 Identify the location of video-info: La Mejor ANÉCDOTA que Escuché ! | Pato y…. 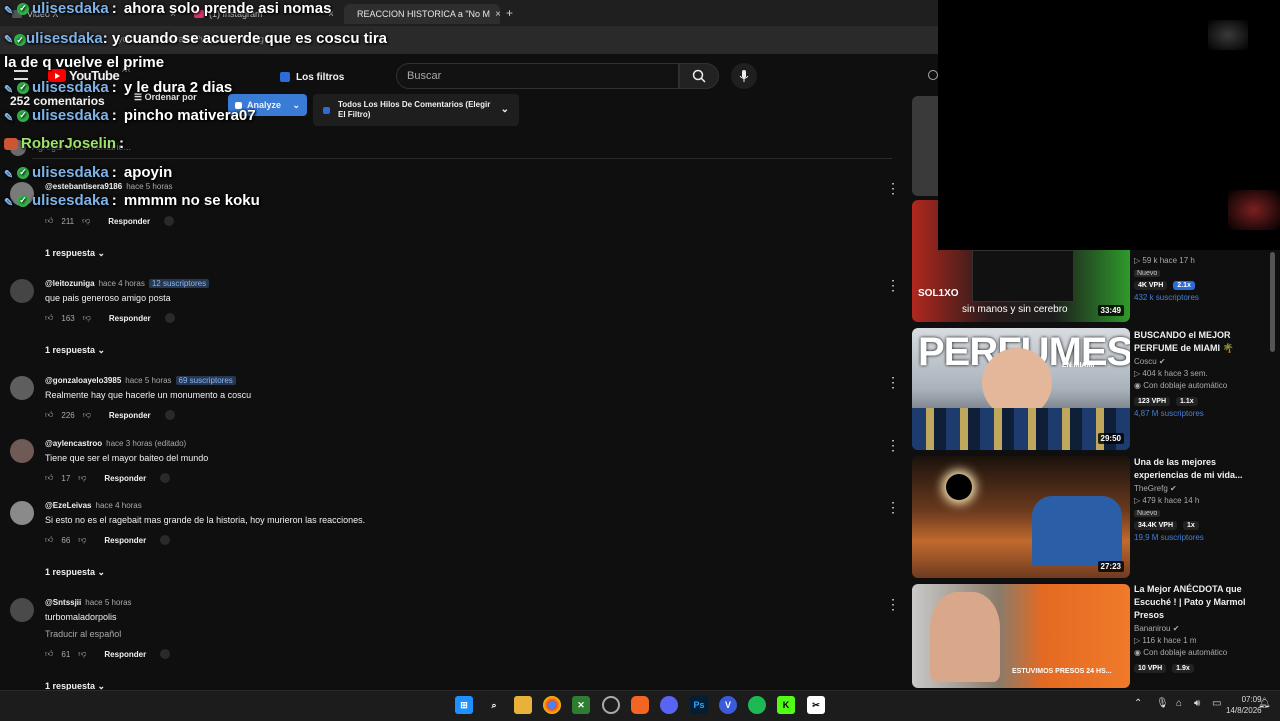
(1199, 628).